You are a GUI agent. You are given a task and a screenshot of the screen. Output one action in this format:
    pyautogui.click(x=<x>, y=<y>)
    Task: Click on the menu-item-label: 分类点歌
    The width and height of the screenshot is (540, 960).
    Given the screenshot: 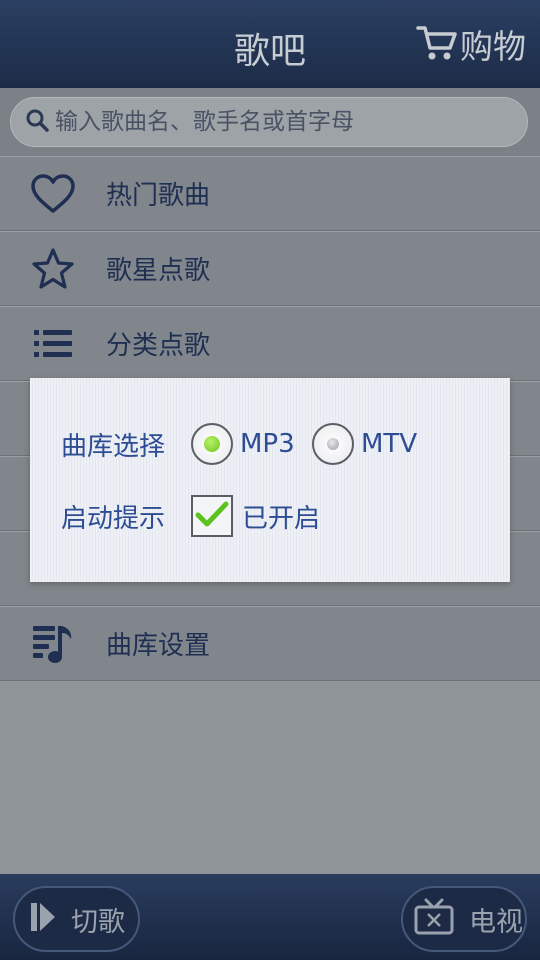 What is the action you would take?
    pyautogui.click(x=158, y=346)
    